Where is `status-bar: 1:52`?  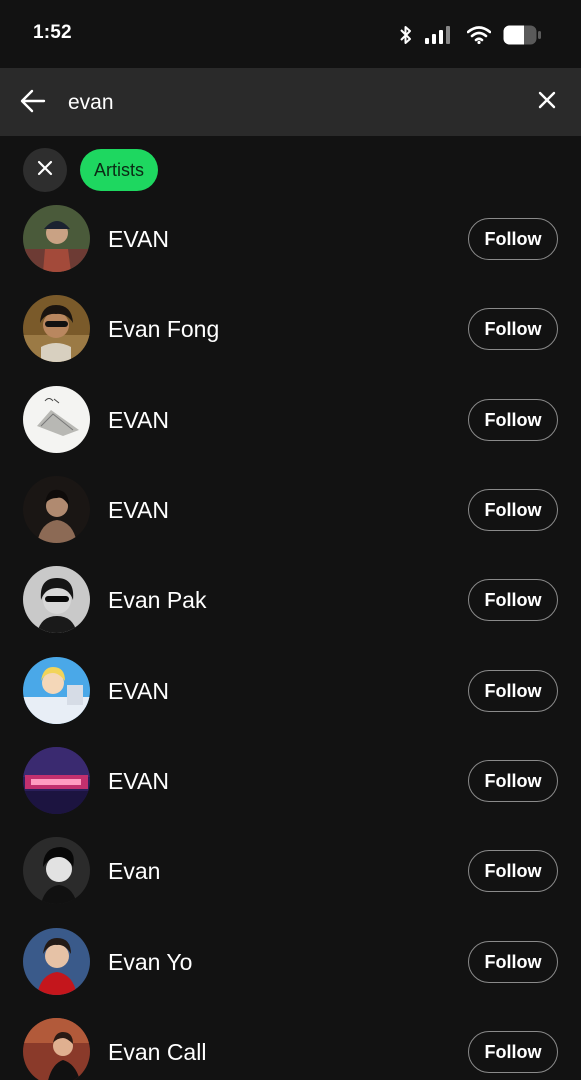 status-bar: 1:52 is located at coordinates (290, 34).